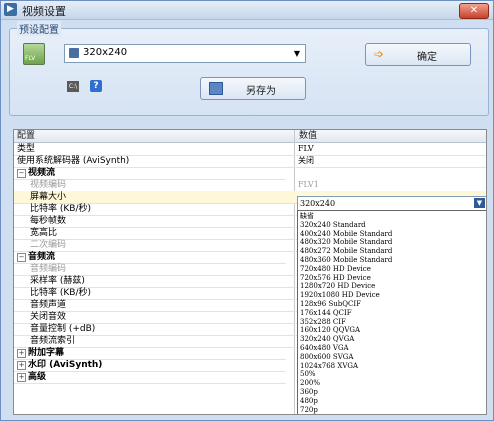 The image size is (494, 421). What do you see at coordinates (216, 88) in the screenshot?
I see `save-icon` at bounding box center [216, 88].